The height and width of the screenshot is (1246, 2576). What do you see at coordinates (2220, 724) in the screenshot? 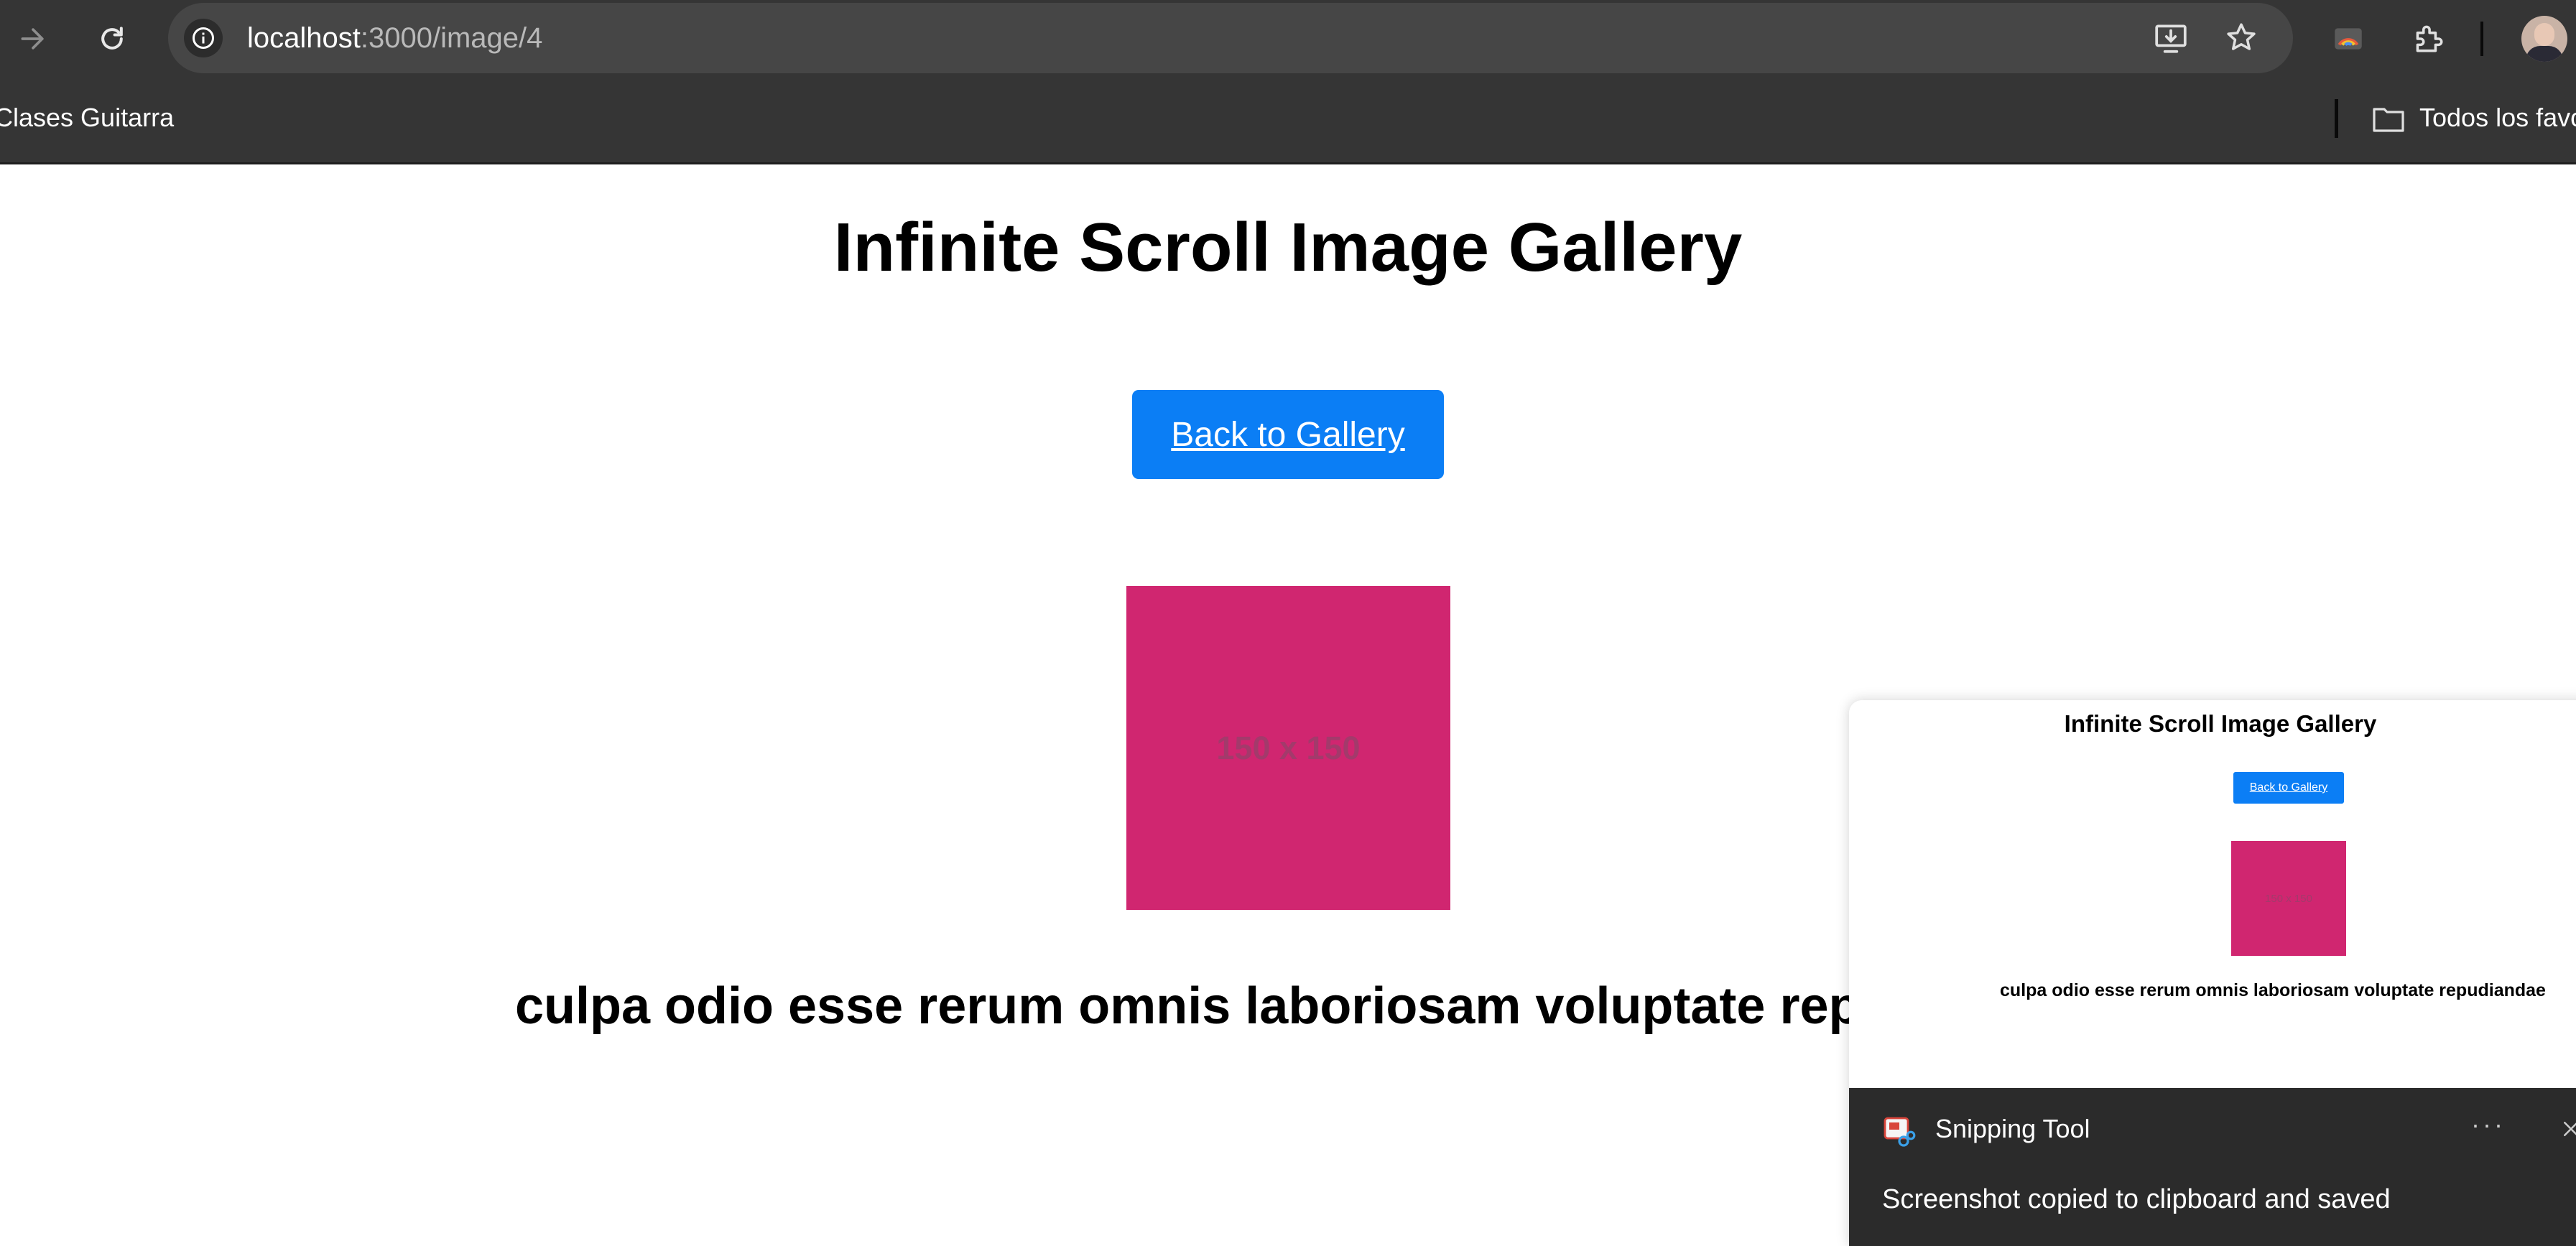
I see `preview-title: Infinite Scroll Image Gallery` at bounding box center [2220, 724].